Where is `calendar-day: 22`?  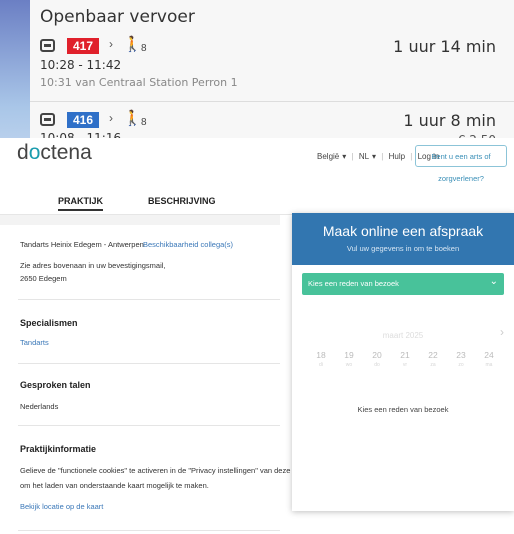 calendar-day: 22 is located at coordinates (433, 355).